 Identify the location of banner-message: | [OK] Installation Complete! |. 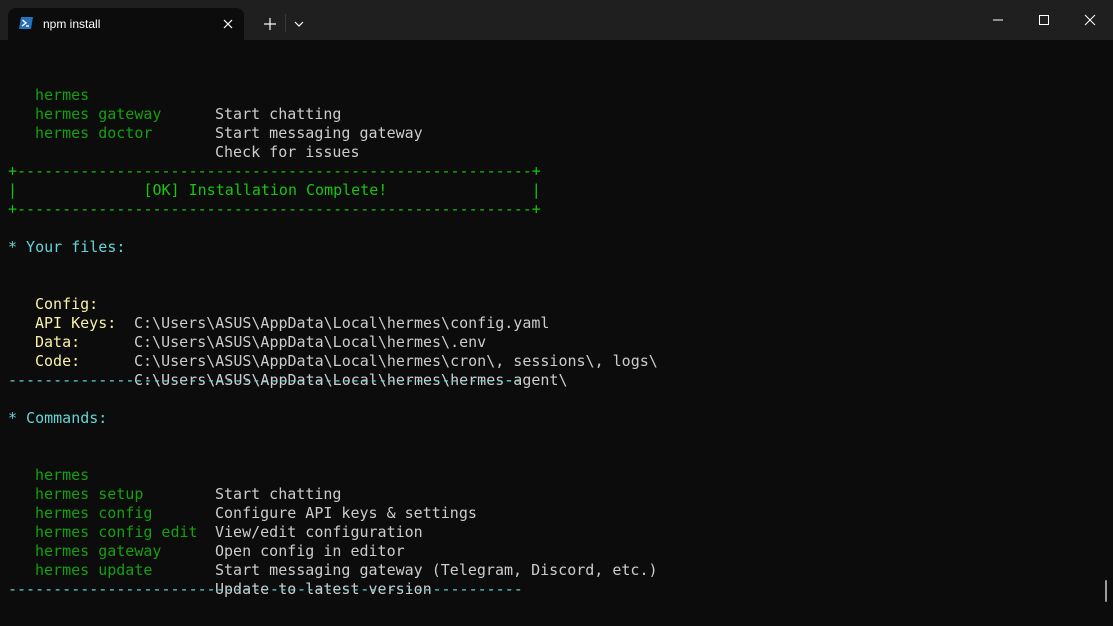
(274, 190).